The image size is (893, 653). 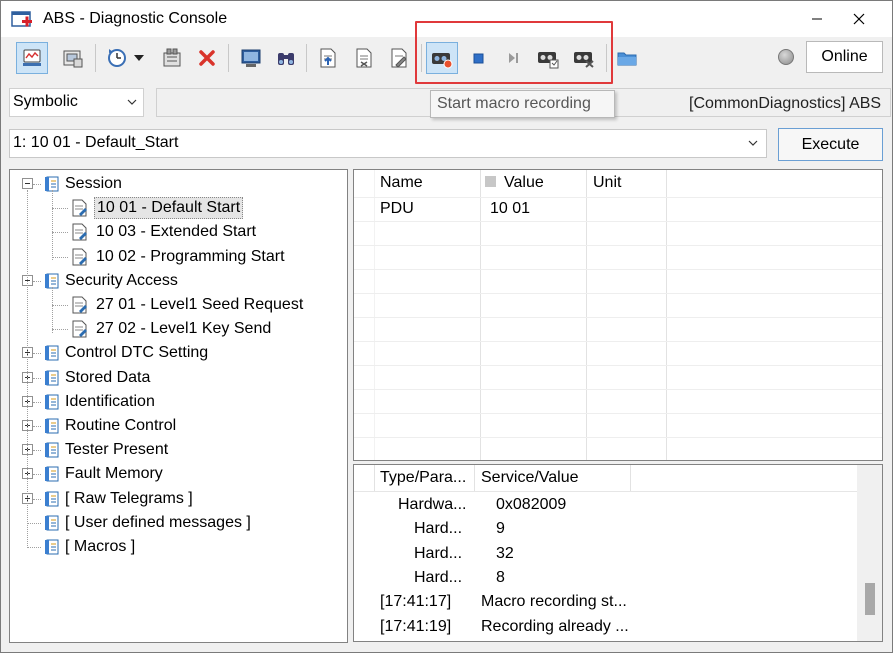 I want to click on response-row-type: [17:41:19], so click(x=415, y=627).